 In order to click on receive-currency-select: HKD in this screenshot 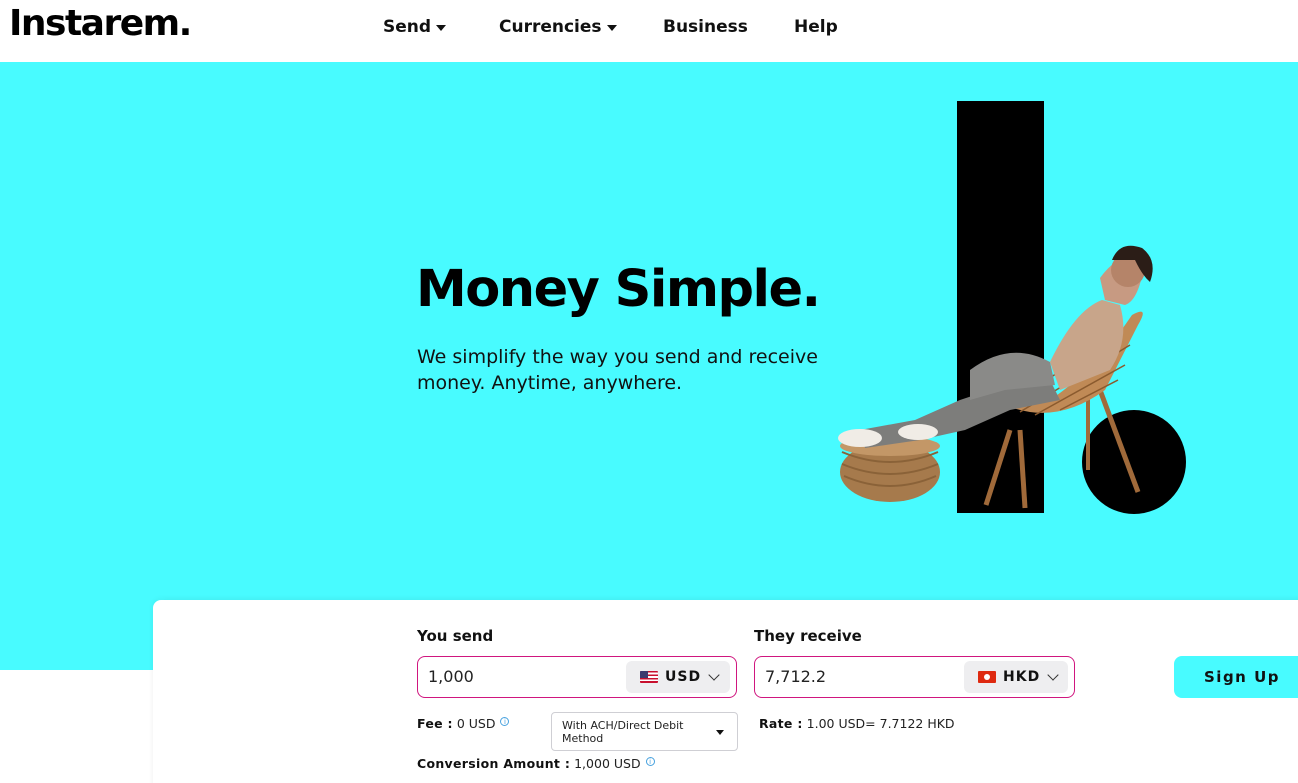, I will do `click(1016, 677)`.